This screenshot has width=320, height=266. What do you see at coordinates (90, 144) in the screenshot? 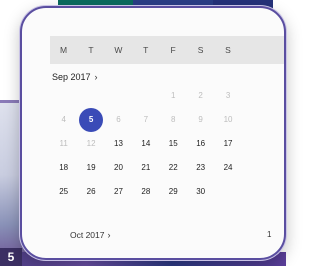
I see `day-cell: 12` at bounding box center [90, 144].